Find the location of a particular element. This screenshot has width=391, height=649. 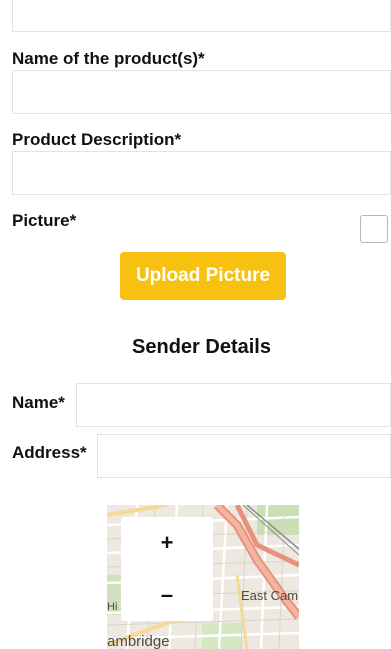

previous-field-input is located at coordinates (201, 16).